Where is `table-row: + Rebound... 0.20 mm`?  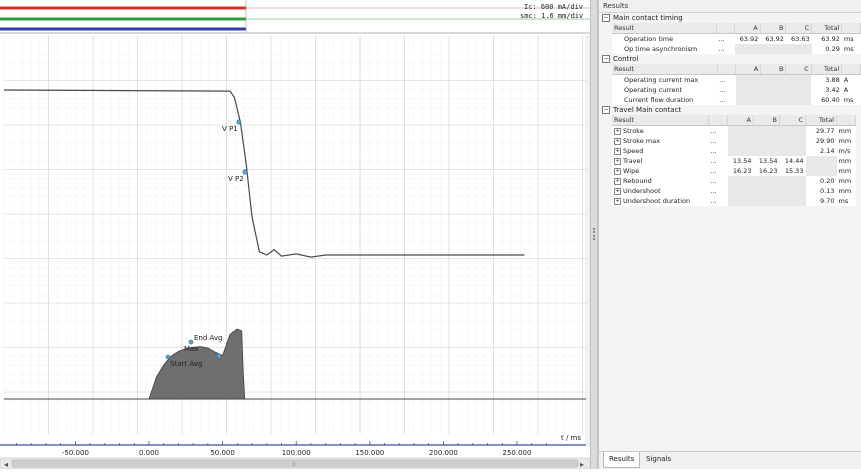 table-row: + Rebound... 0.20 mm is located at coordinates (734, 181).